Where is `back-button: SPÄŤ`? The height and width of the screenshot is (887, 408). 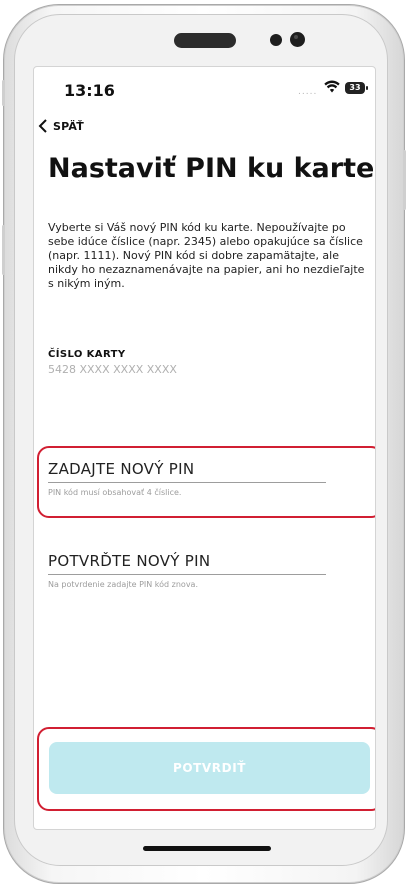 back-button: SPÄŤ is located at coordinates (61, 126).